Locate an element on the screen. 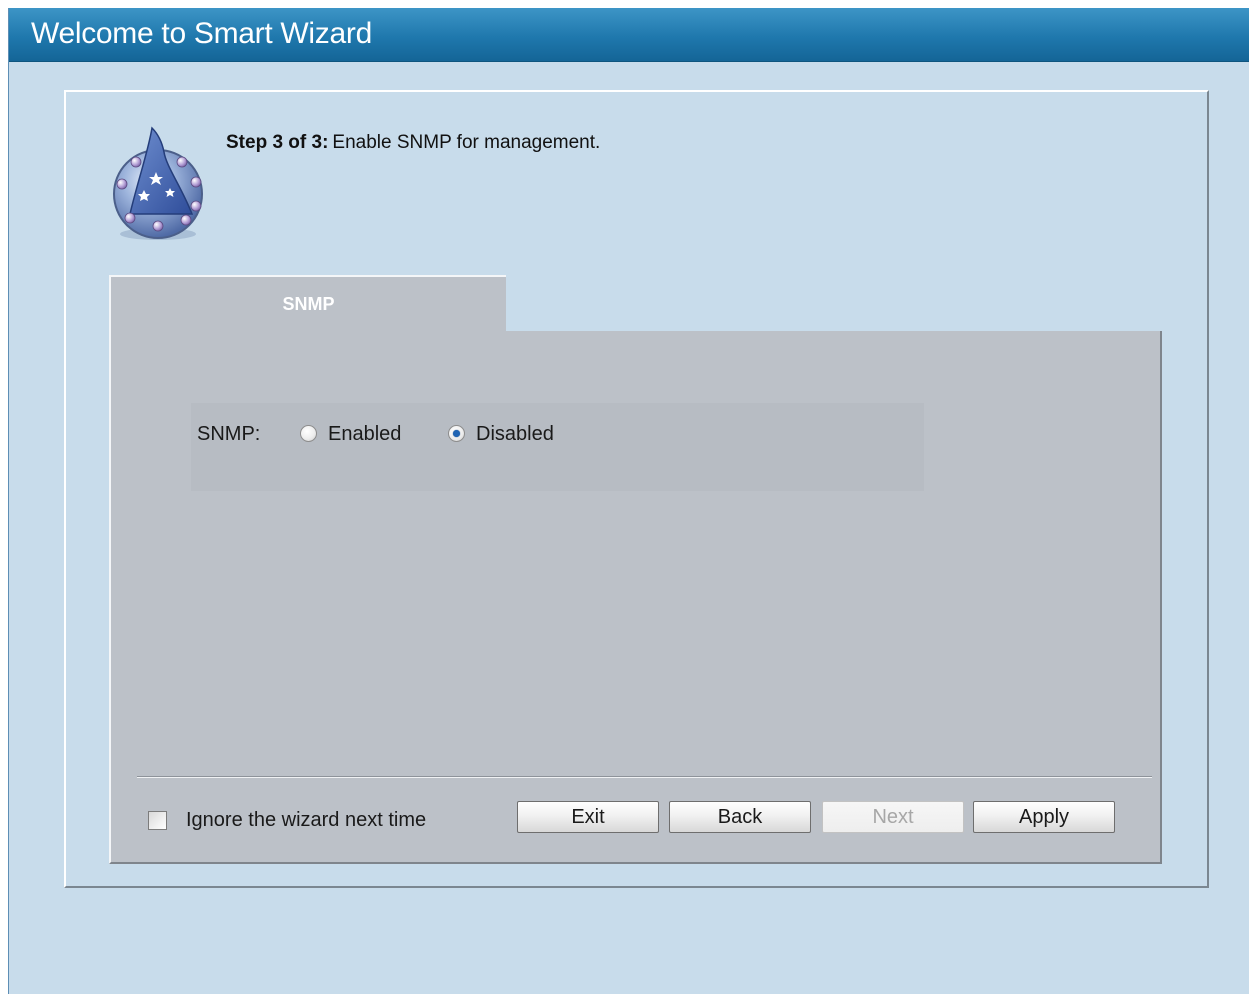 The width and height of the screenshot is (1249, 994). next-button: Next is located at coordinates (893, 817).